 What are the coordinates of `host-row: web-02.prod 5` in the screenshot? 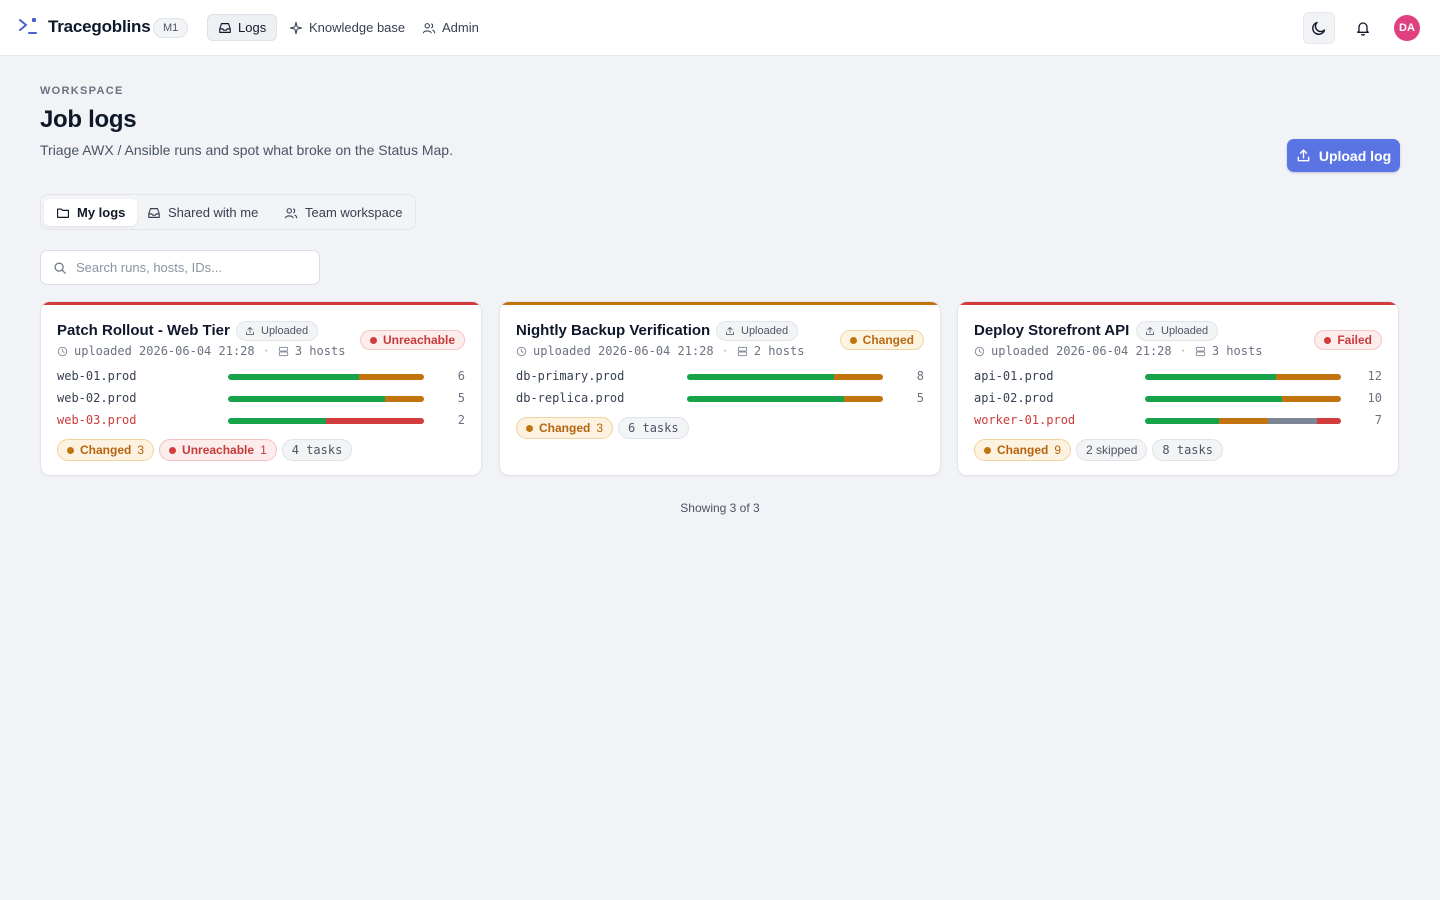 It's located at (261, 399).